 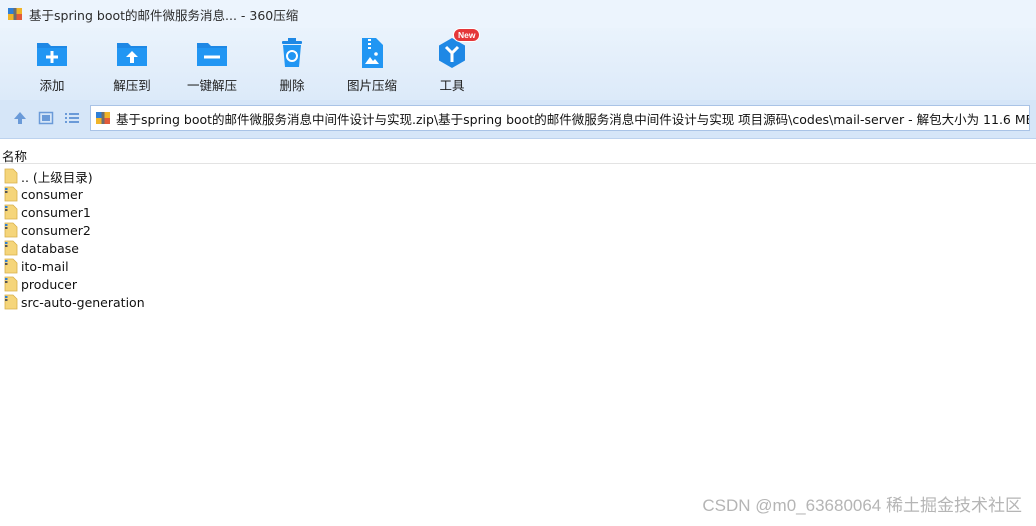 I want to click on new-badge: New, so click(x=467, y=35).